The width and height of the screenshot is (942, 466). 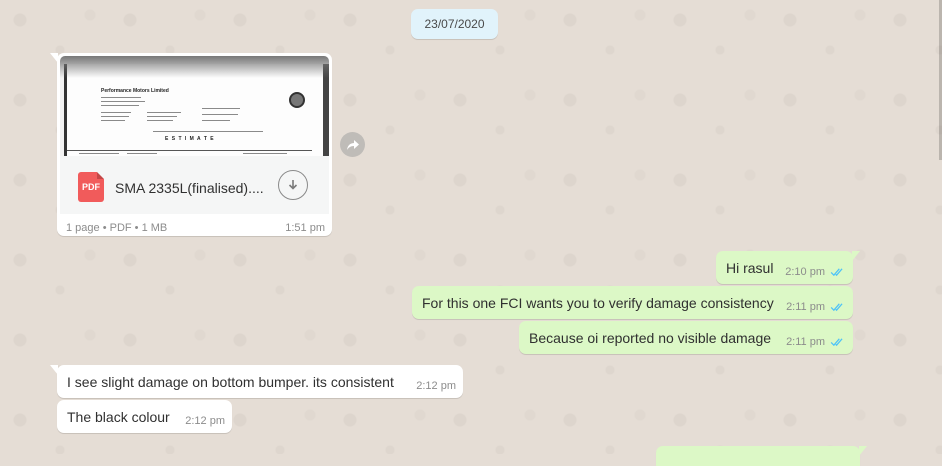 What do you see at coordinates (454, 24) in the screenshot?
I see `date-separator: 23/07/2020` at bounding box center [454, 24].